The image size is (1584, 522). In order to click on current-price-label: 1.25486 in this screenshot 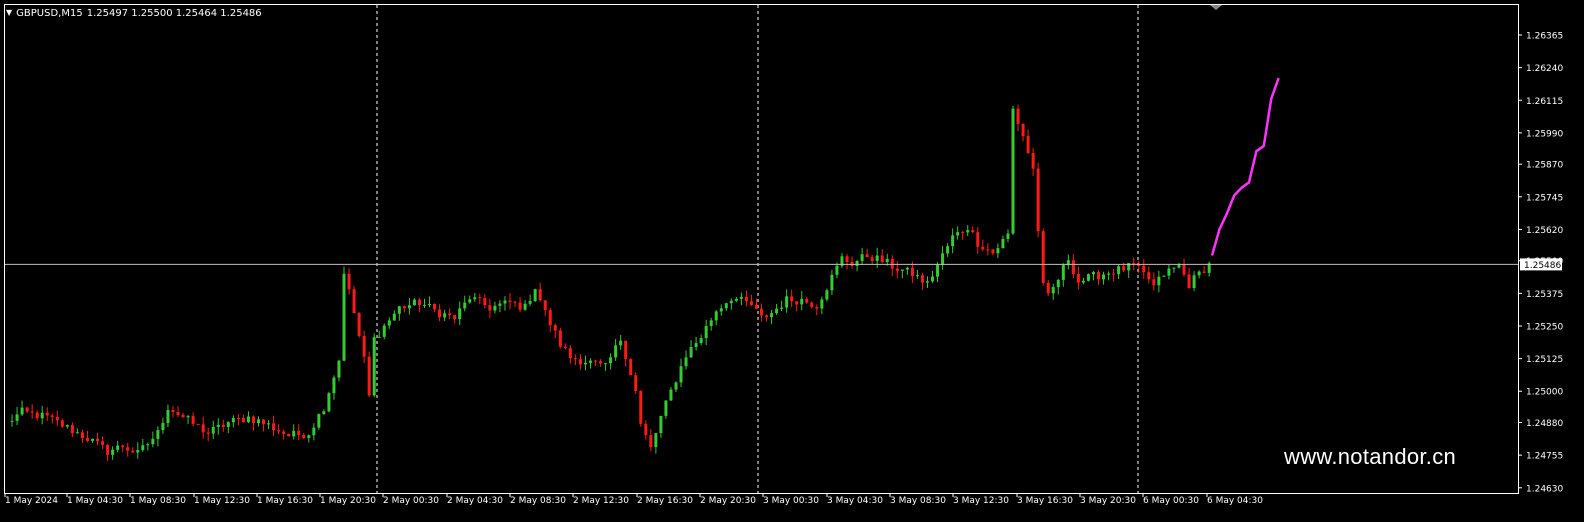, I will do `click(1542, 266)`.